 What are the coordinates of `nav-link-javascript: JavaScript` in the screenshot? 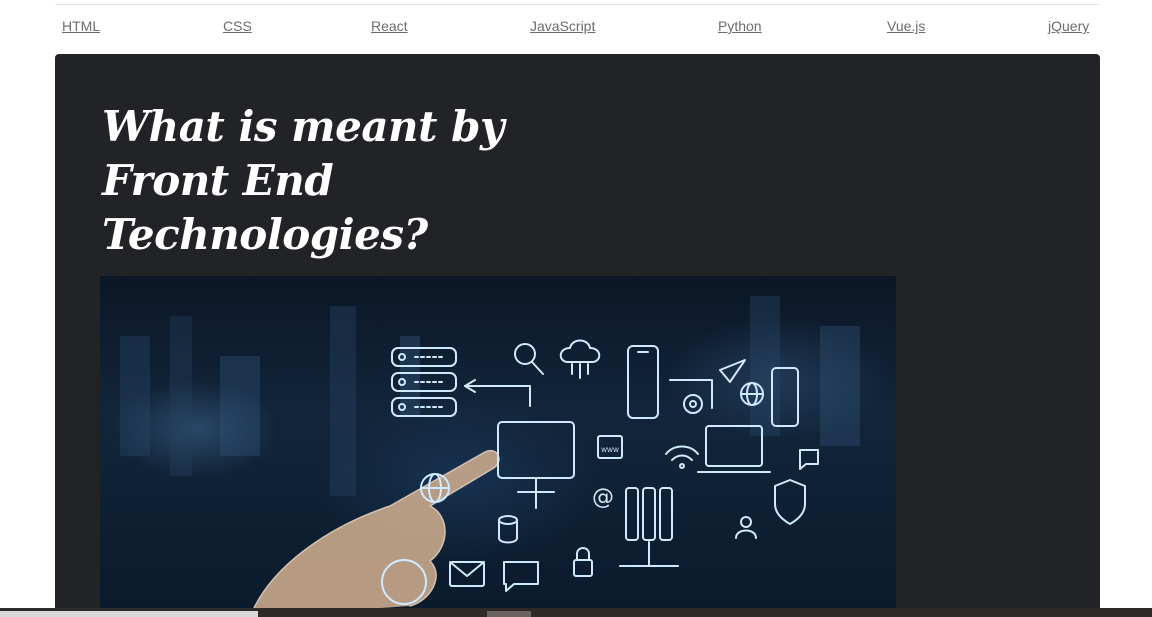 It's located at (562, 26).